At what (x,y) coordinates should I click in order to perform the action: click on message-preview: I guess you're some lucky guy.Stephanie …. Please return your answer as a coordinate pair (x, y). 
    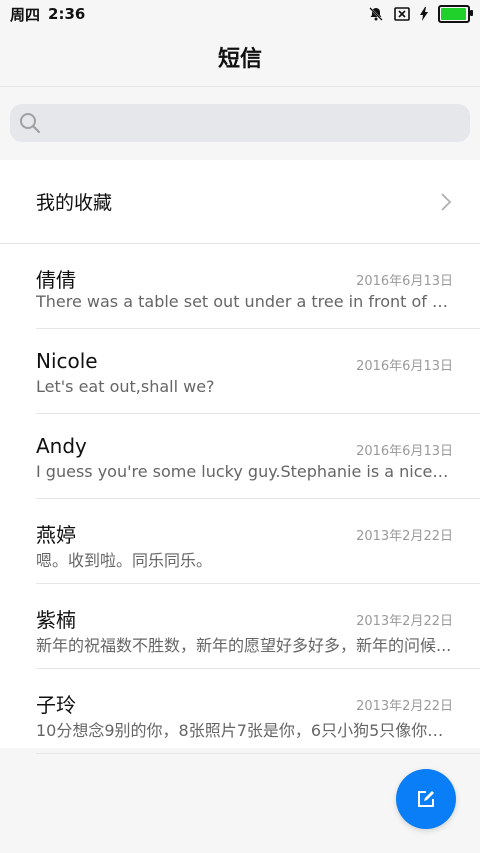
    Looking at the image, I should click on (244, 471).